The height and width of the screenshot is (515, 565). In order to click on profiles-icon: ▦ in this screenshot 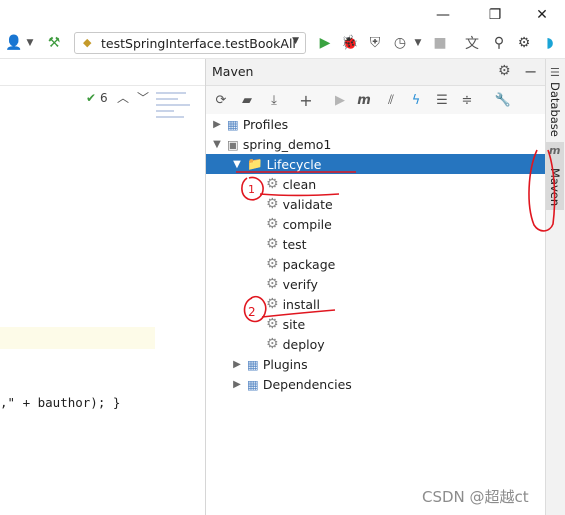, I will do `click(233, 124)`.